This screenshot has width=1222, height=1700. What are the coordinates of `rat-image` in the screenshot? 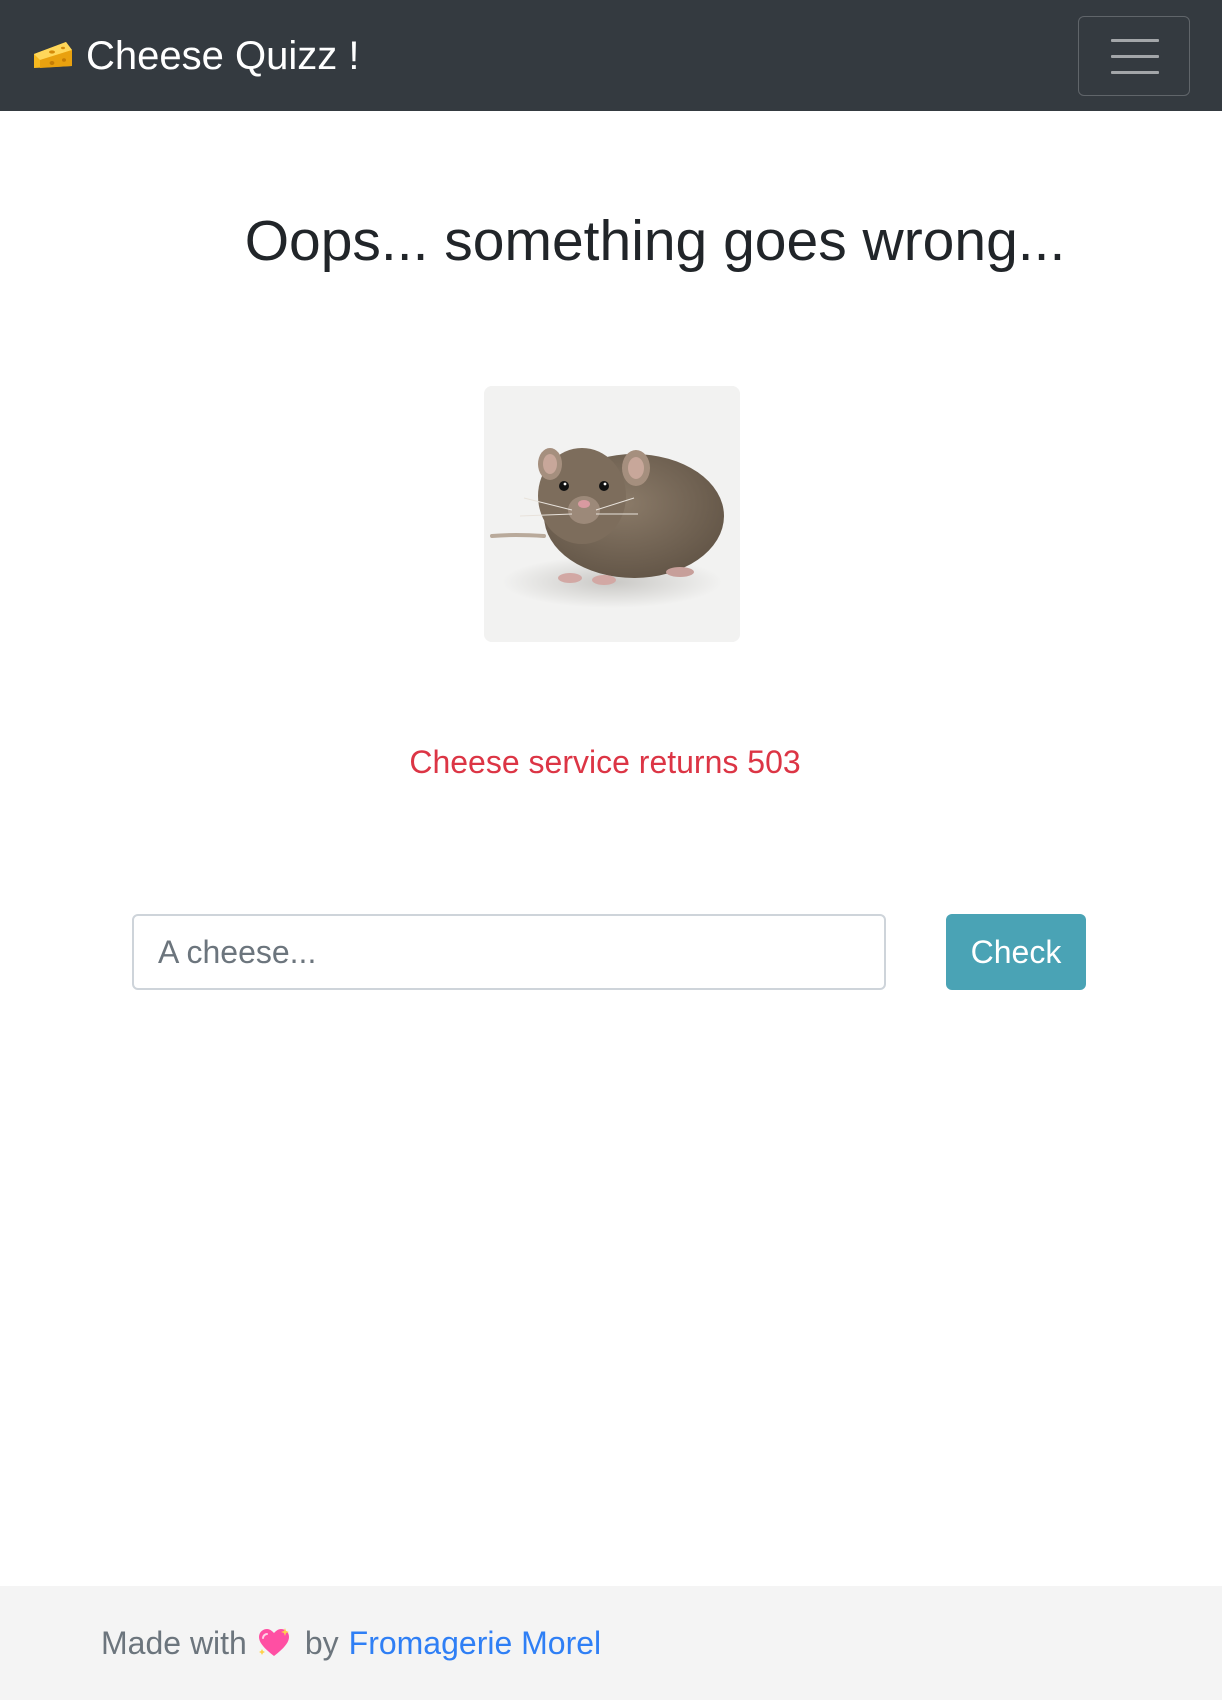 It's located at (612, 514).